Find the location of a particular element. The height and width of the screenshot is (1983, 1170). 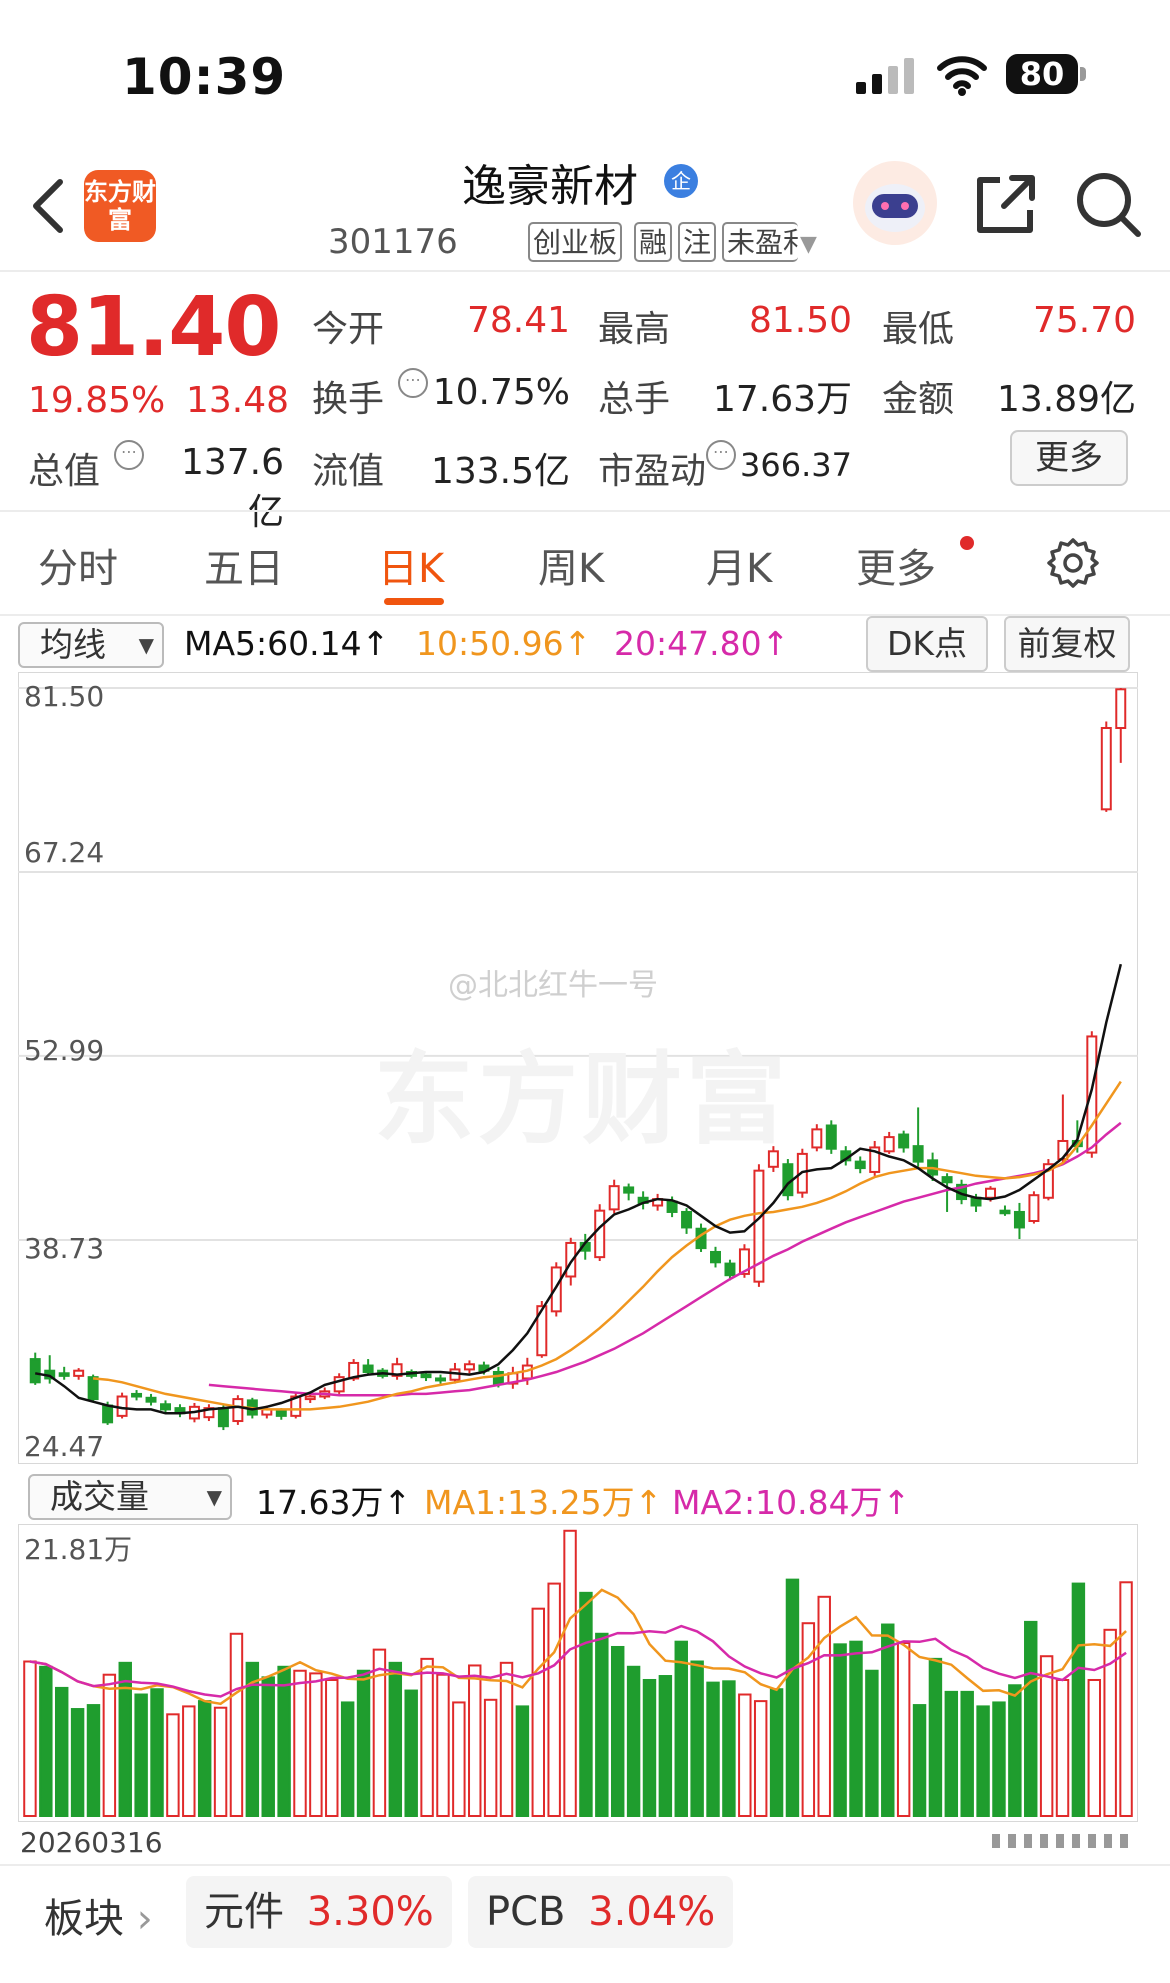

indicator-dropdown: 均线 ▼ is located at coordinates (91, 645).